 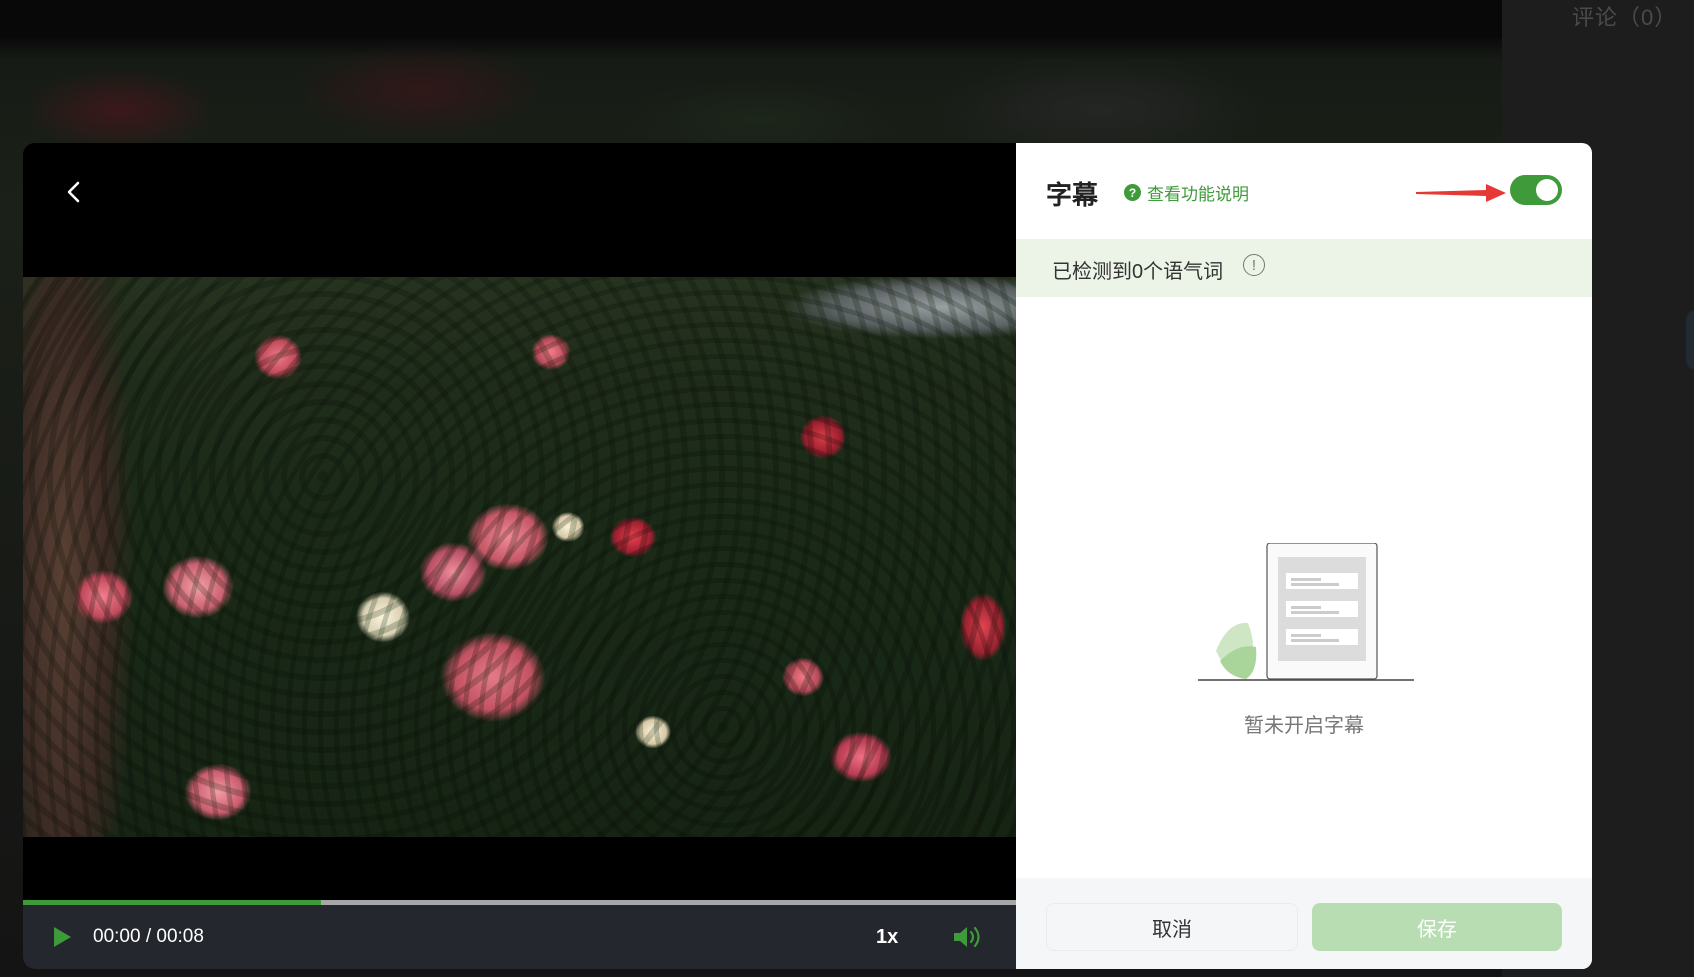 I want to click on volume-icon, so click(x=967, y=937).